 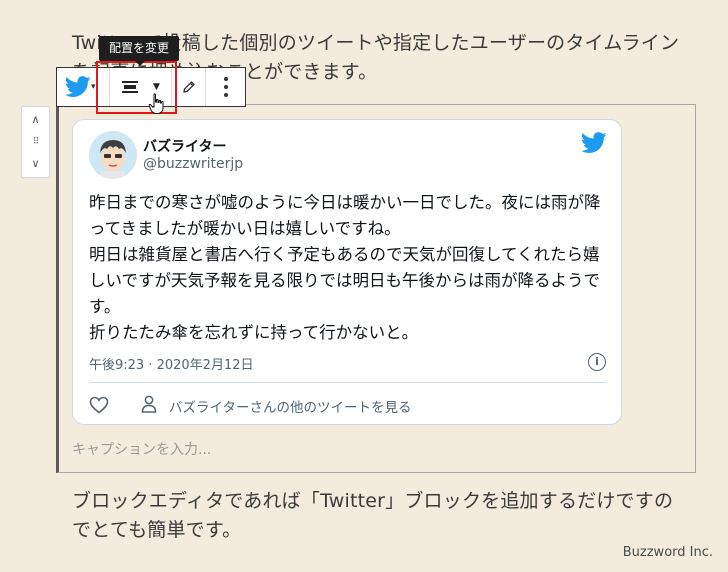 I want to click on tweet-line: ってきましたが暖かい日は嬉しいですね。, so click(x=245, y=228).